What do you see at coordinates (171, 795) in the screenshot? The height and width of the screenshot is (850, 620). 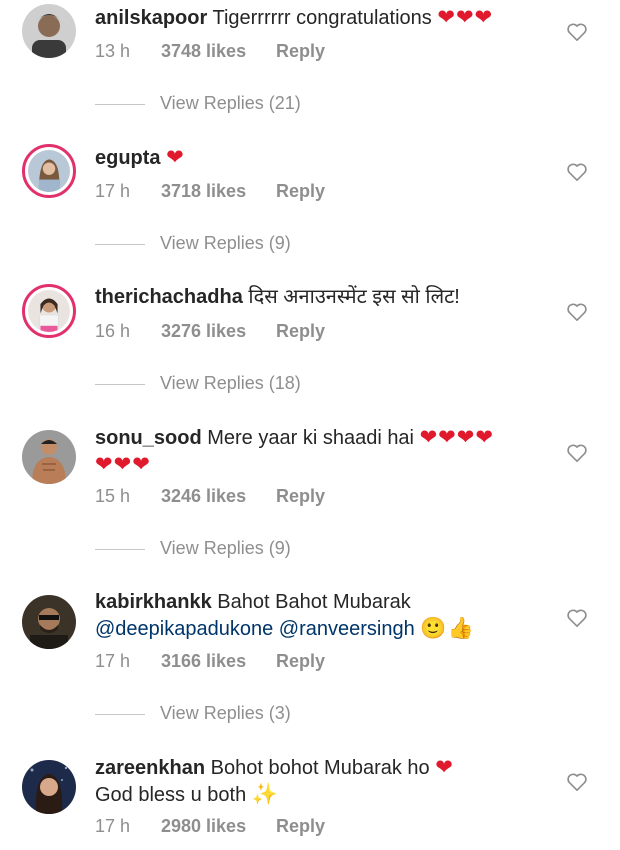 I see `comment-text-line2: God bless u both` at bounding box center [171, 795].